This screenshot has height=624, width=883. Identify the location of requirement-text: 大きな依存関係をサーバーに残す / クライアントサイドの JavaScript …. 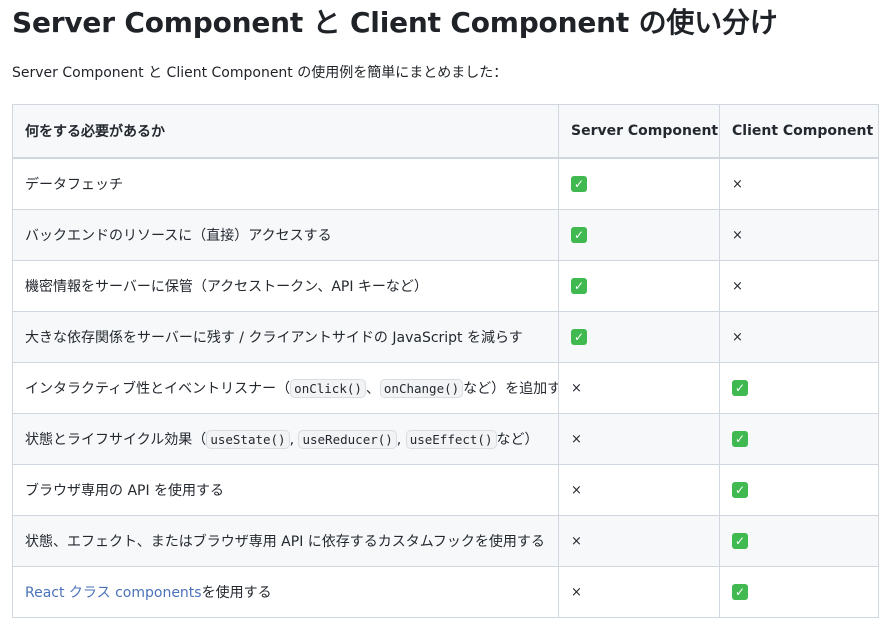
(274, 338).